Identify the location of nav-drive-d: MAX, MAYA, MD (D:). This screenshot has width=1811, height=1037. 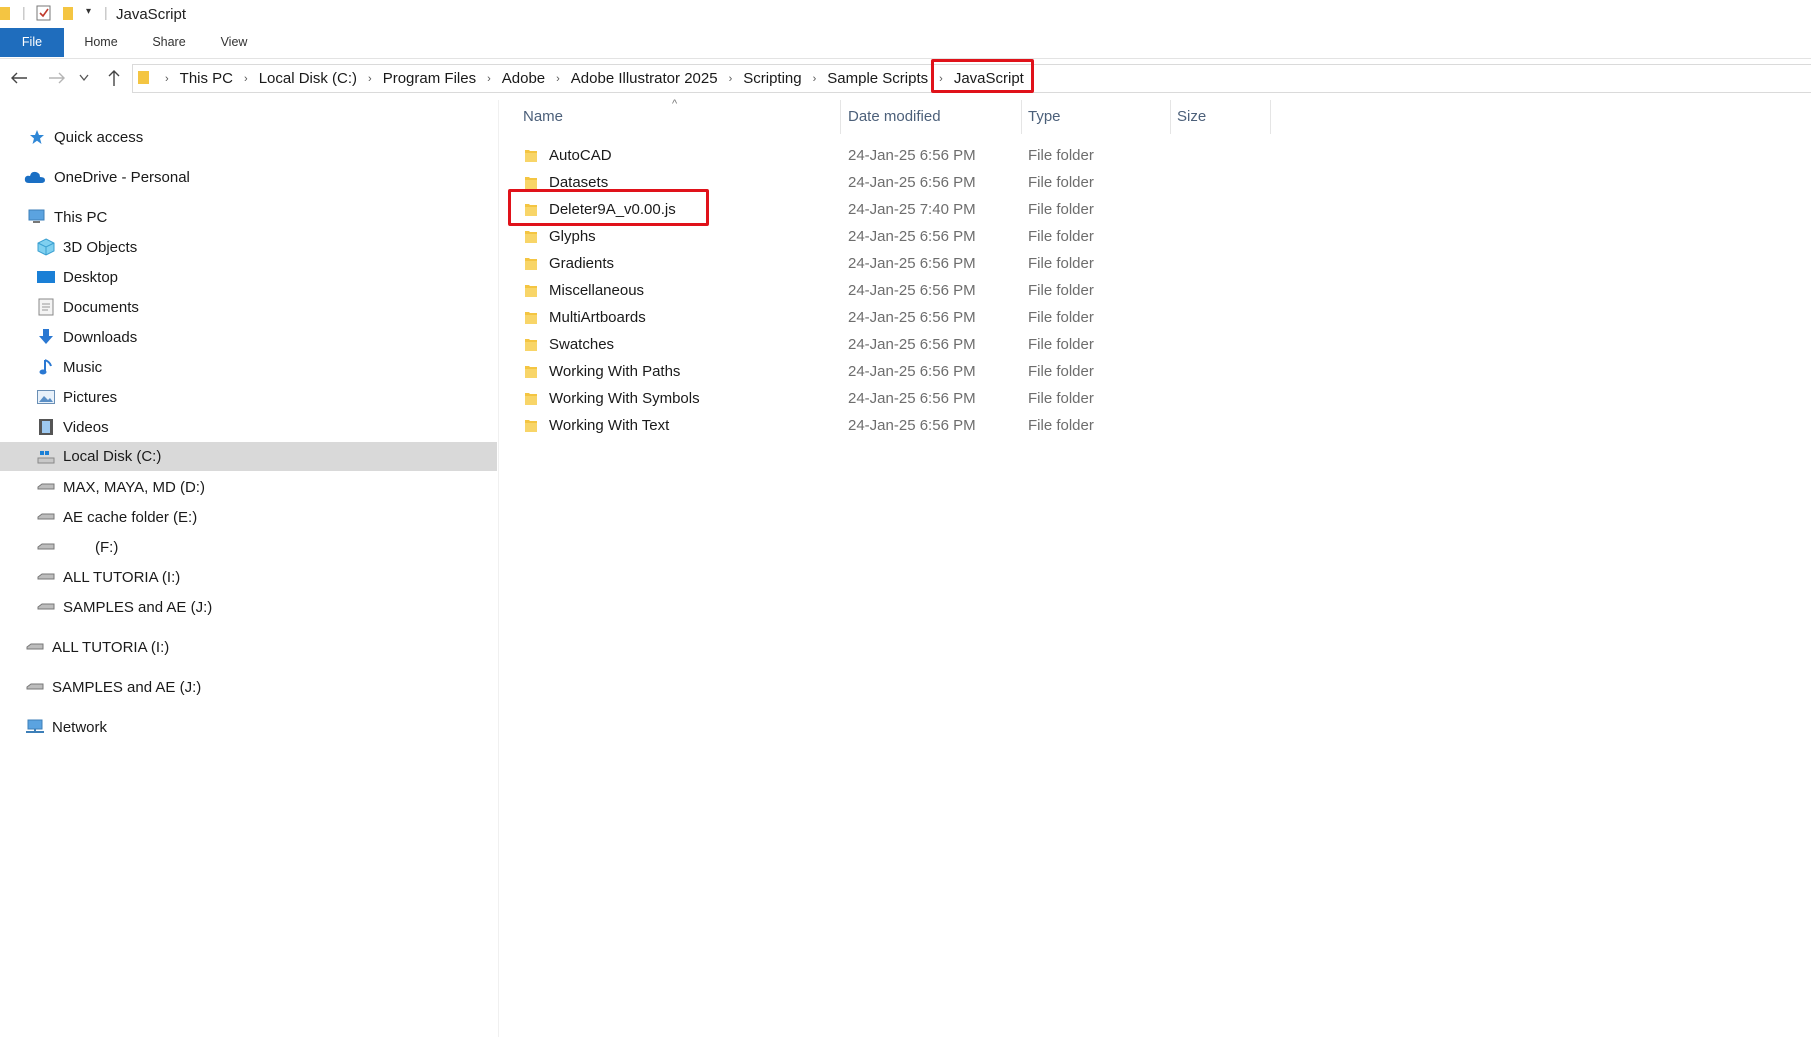
(248, 487).